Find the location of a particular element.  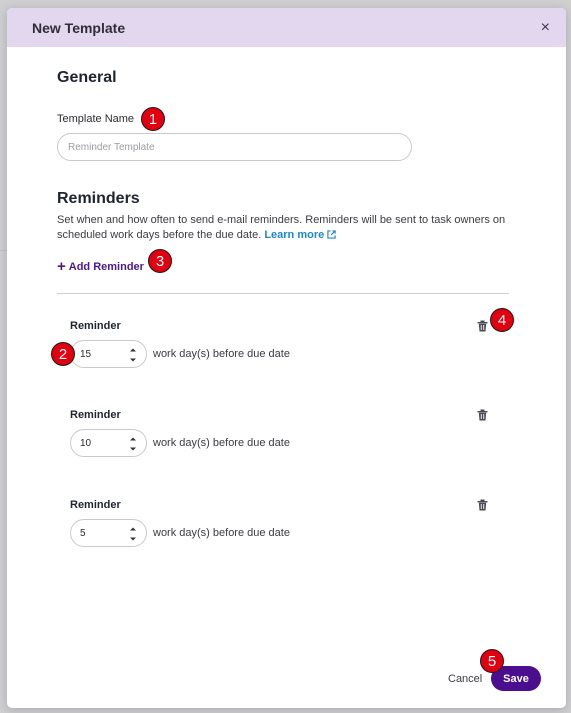

add-reminder-button: + Add Reminder is located at coordinates (100, 266).